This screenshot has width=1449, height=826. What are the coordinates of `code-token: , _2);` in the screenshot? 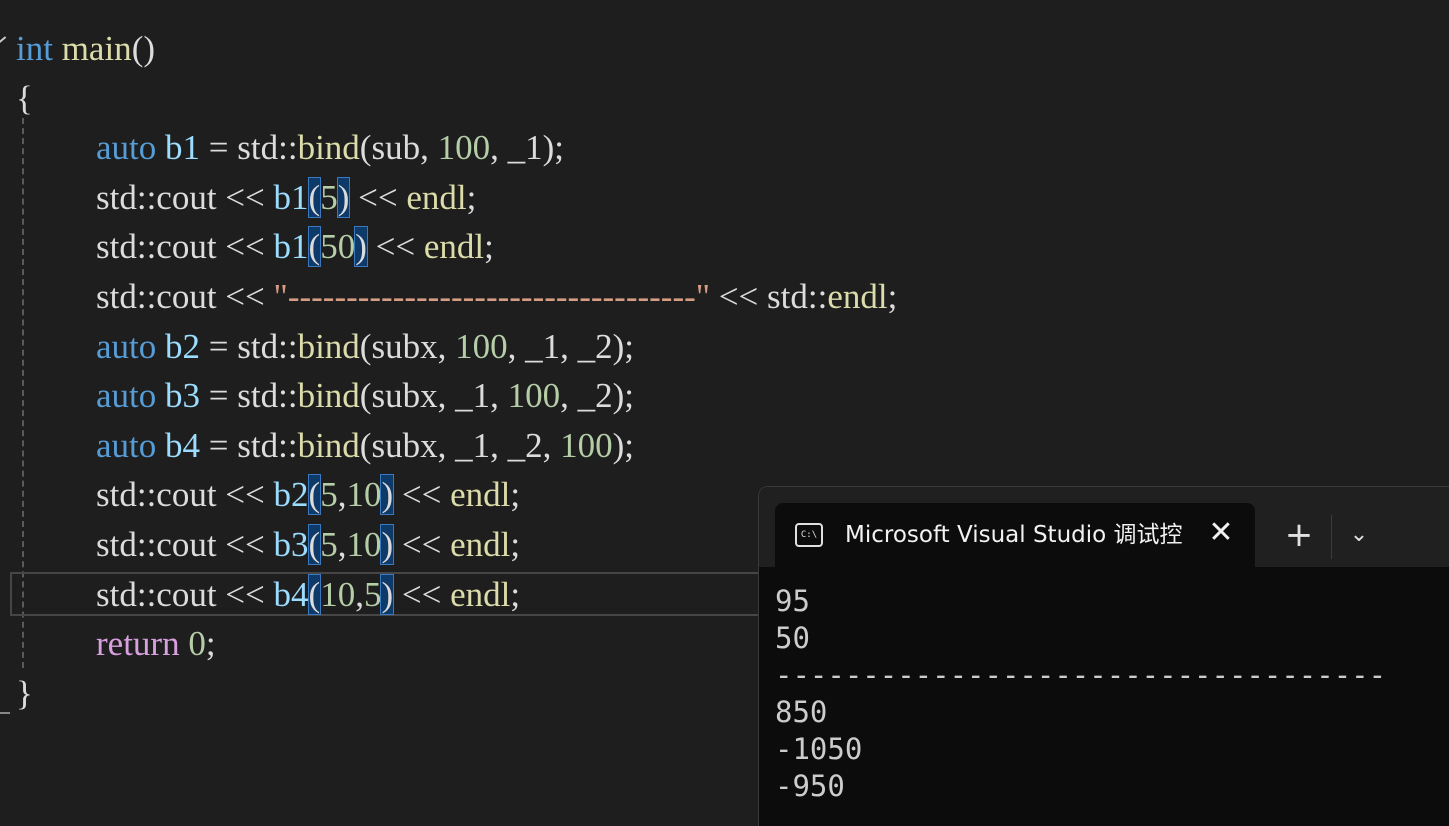 It's located at (597, 396).